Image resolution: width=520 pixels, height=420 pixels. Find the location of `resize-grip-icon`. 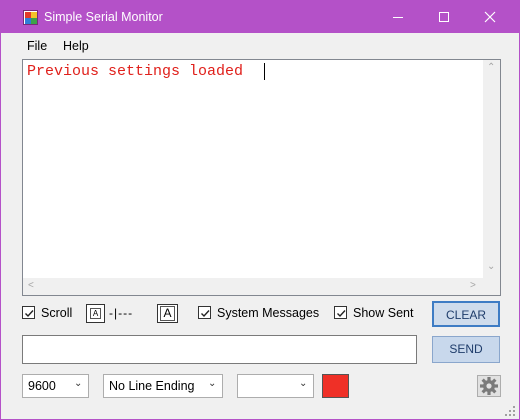

resize-grip-icon is located at coordinates (510, 411).